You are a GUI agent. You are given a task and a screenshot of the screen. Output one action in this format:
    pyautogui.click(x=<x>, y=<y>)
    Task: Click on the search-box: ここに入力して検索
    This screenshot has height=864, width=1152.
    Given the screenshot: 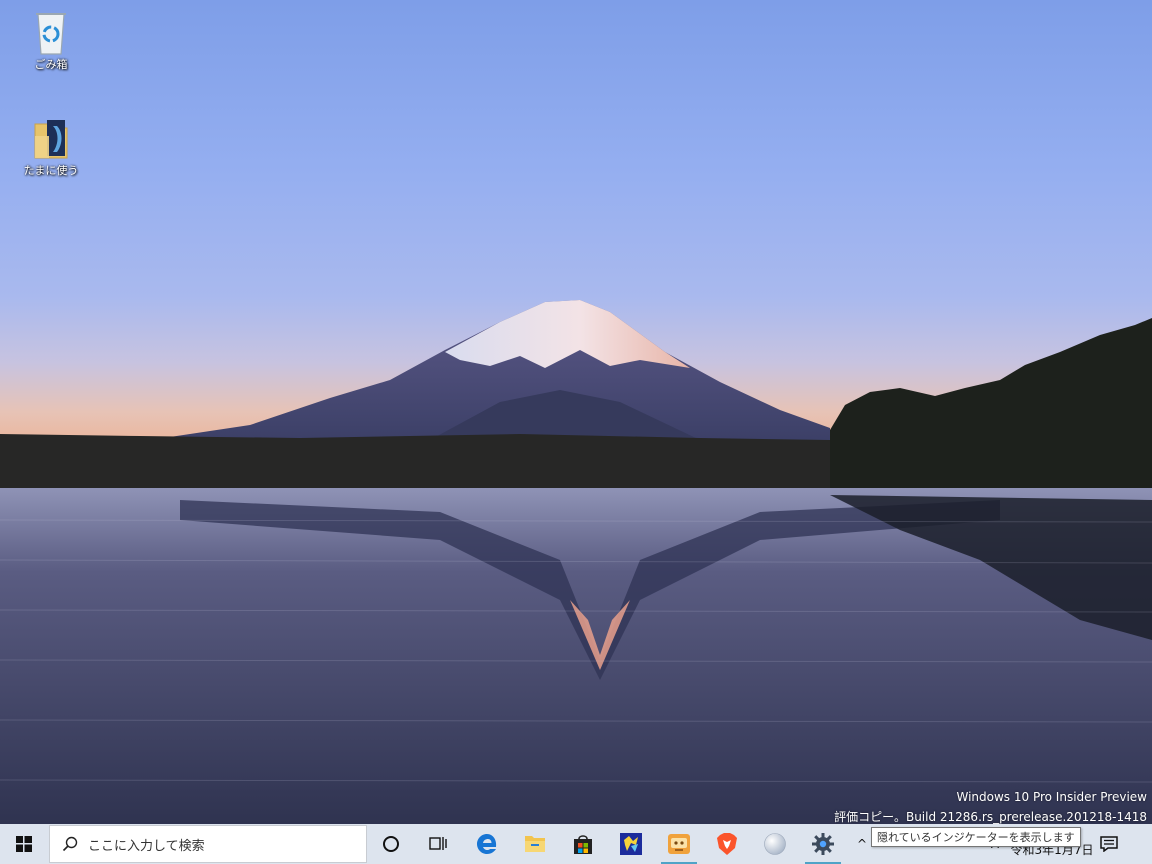 What is the action you would take?
    pyautogui.click(x=208, y=844)
    